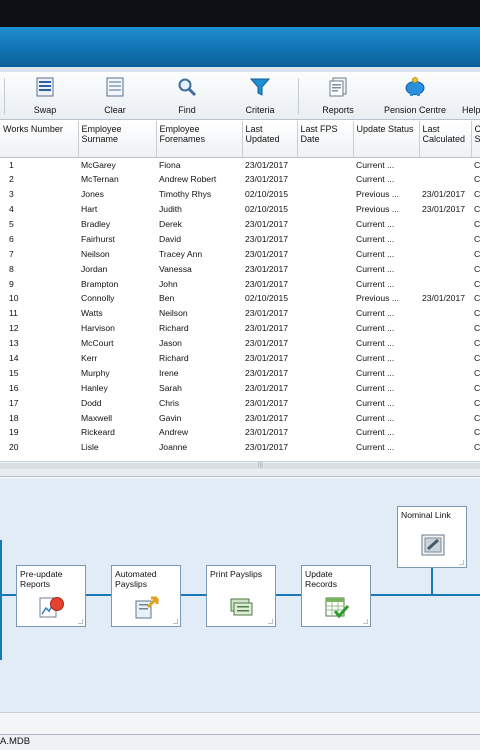 Image resolution: width=480 pixels, height=750 pixels. I want to click on table-row: 8 Jordan Vanessa 23/01/2017 Current ... C, so click(240, 269).